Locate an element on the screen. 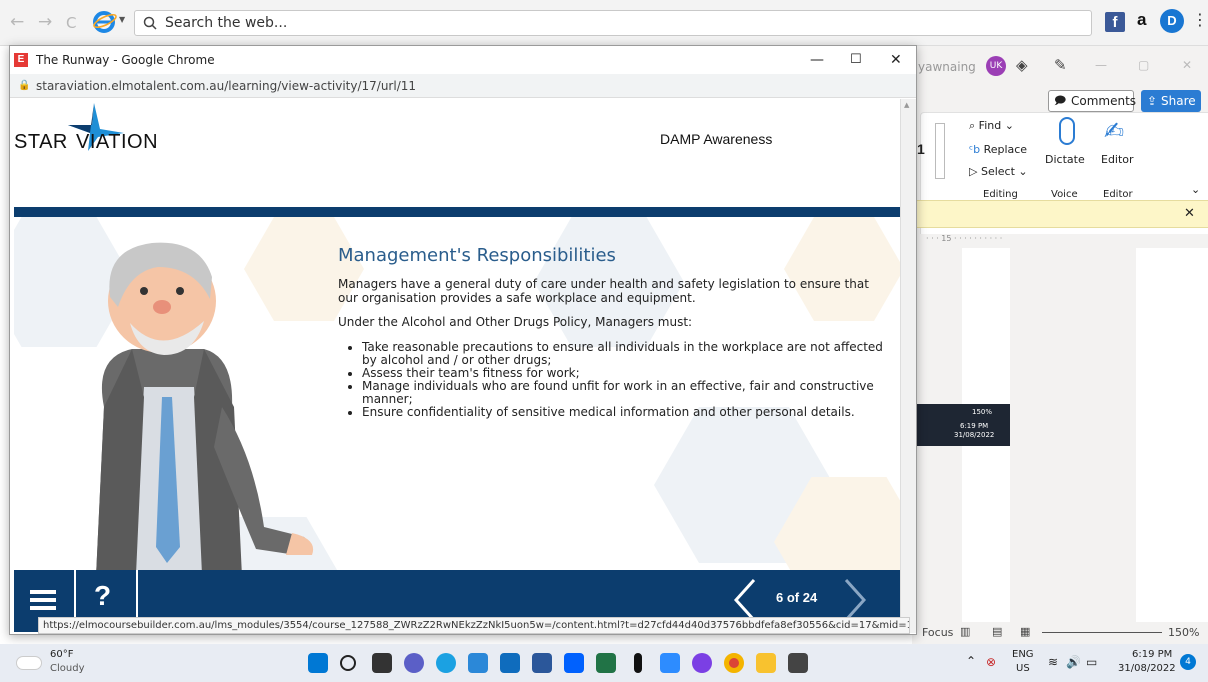 The width and height of the screenshot is (1208, 682). zoom-app-icon is located at coordinates (670, 663).